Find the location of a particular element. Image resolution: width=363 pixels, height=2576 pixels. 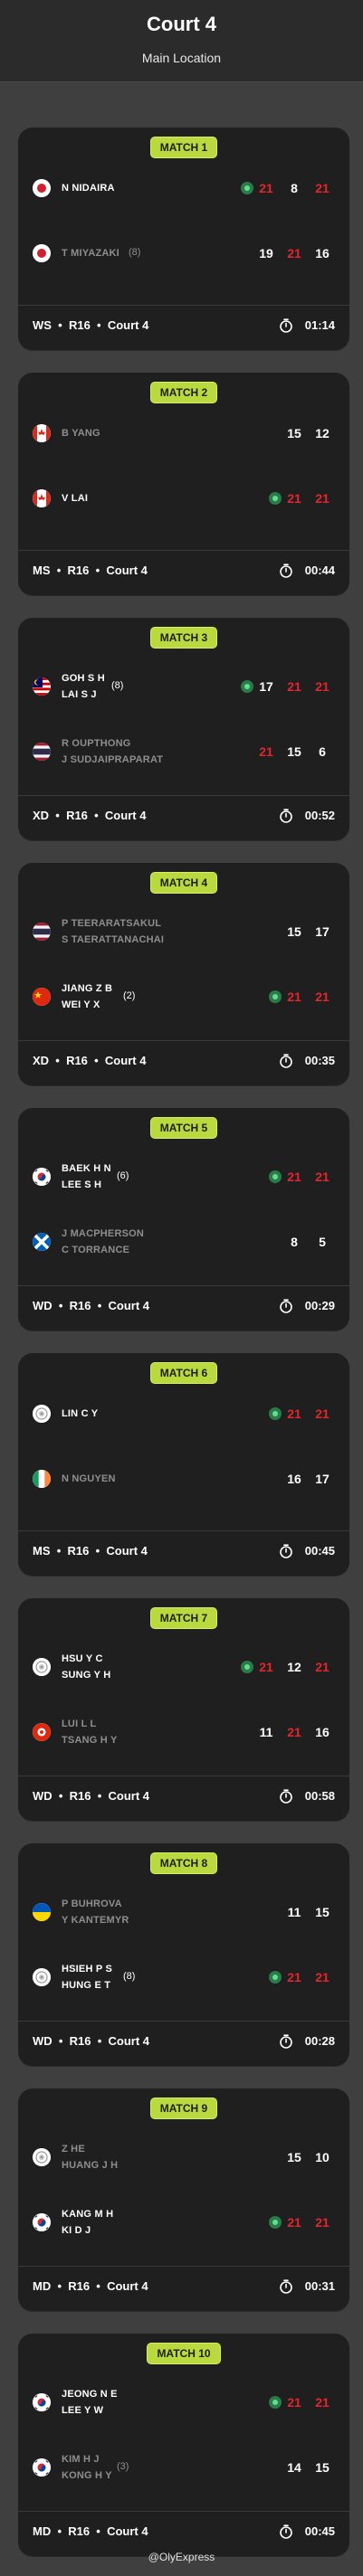

seed-label: (3) is located at coordinates (123, 2467).